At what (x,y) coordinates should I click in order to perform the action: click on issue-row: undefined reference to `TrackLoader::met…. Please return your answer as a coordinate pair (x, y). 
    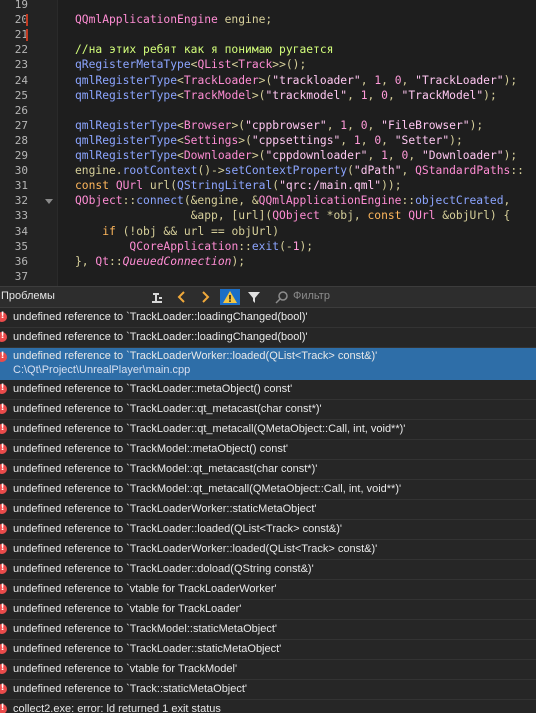
    Looking at the image, I should click on (268, 390).